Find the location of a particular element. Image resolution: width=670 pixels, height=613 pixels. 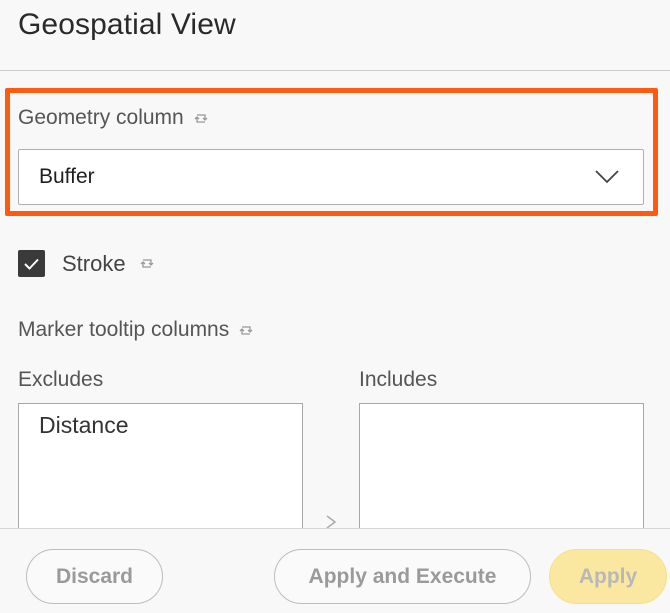

geometry-column-label: Geometry column is located at coordinates (113, 118).